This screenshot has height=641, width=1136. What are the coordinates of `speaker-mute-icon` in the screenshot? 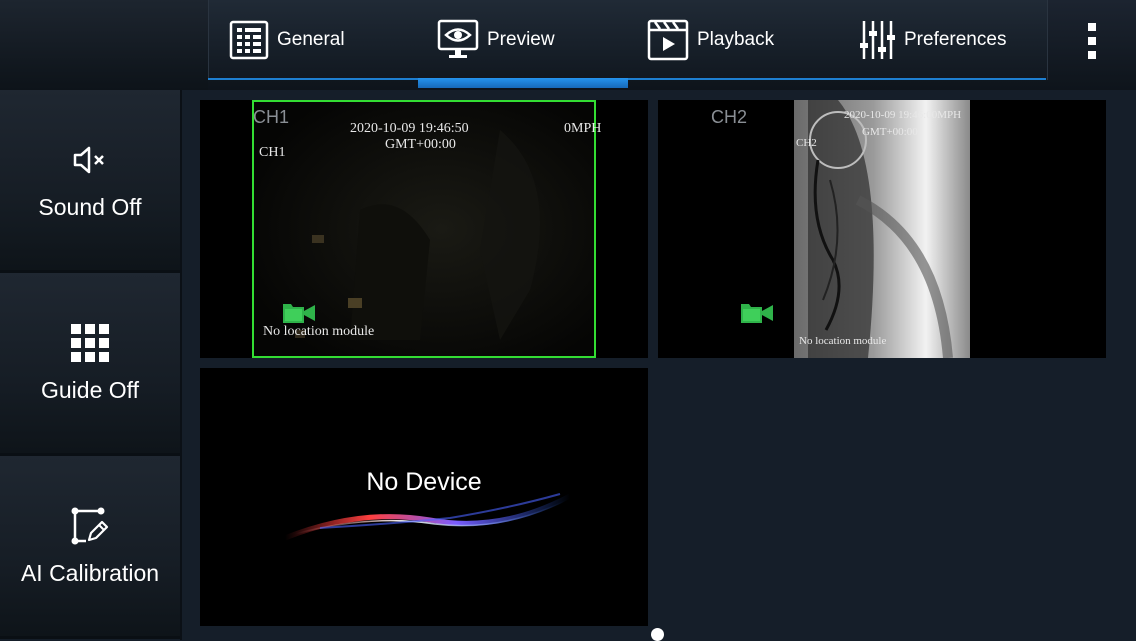 It's located at (88, 159).